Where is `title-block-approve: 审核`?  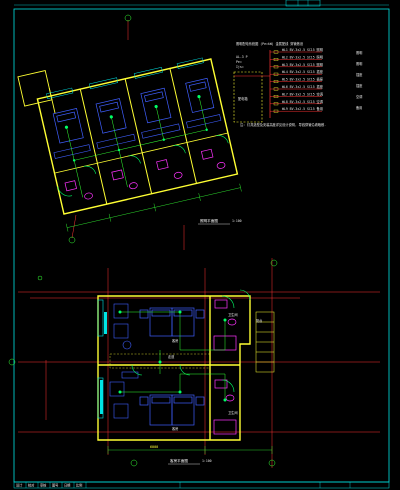 title-block-approve: 审核 is located at coordinates (43, 485).